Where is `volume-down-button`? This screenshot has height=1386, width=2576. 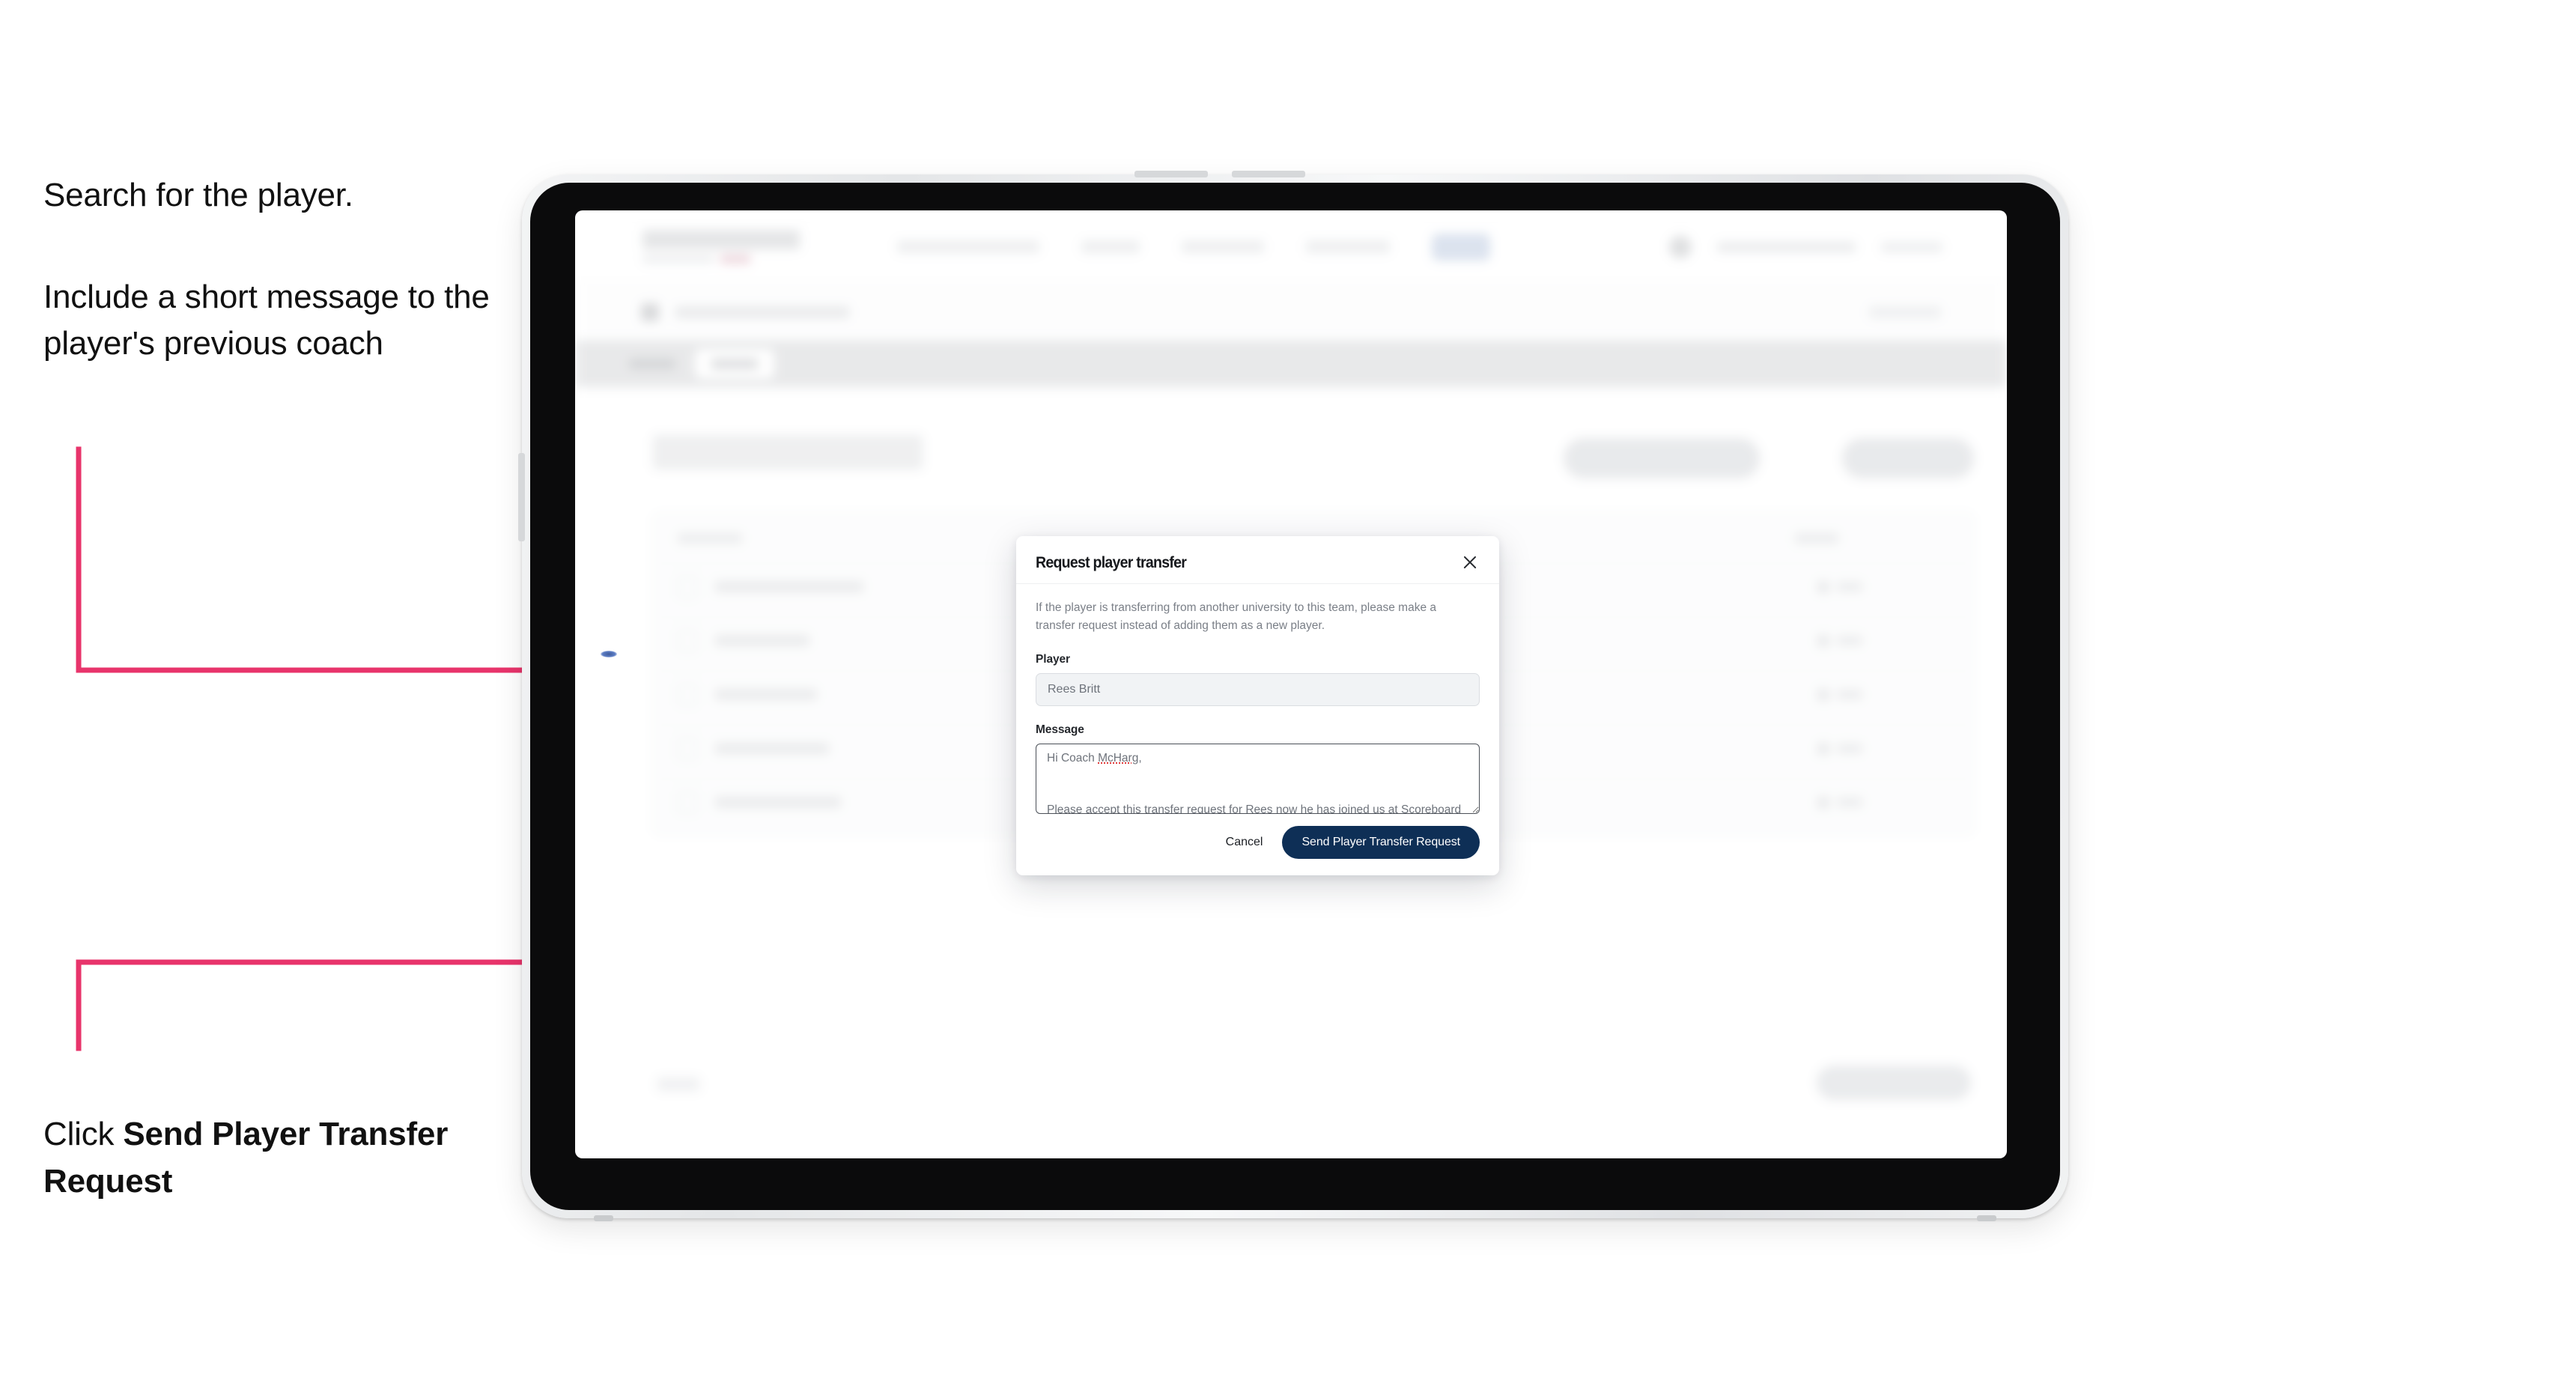 volume-down-button is located at coordinates (1268, 174).